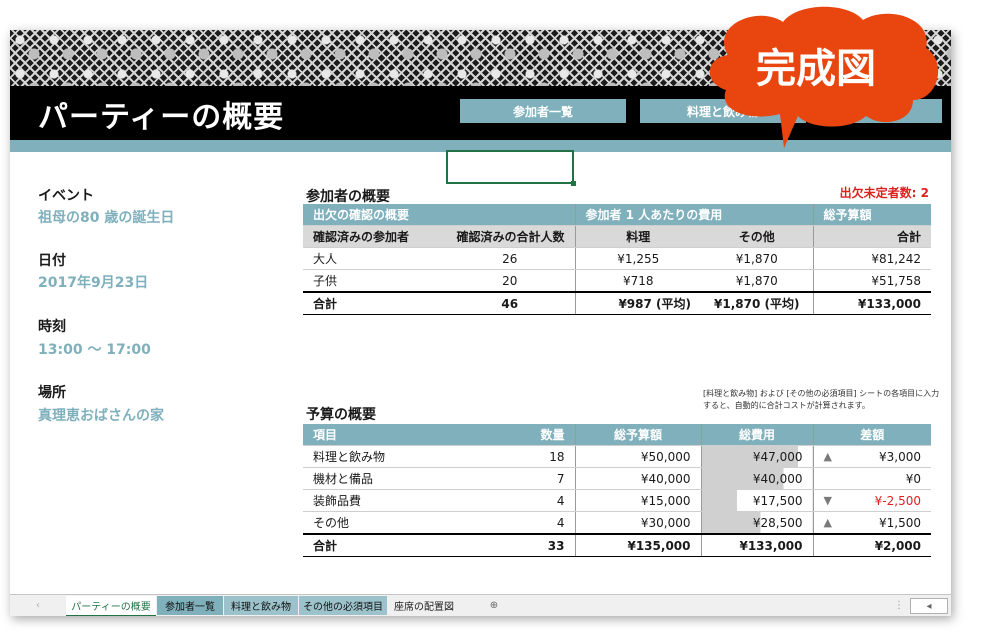 The image size is (984, 638). What do you see at coordinates (38, 605) in the screenshot?
I see `tab-scroll-left-icon: ‹` at bounding box center [38, 605].